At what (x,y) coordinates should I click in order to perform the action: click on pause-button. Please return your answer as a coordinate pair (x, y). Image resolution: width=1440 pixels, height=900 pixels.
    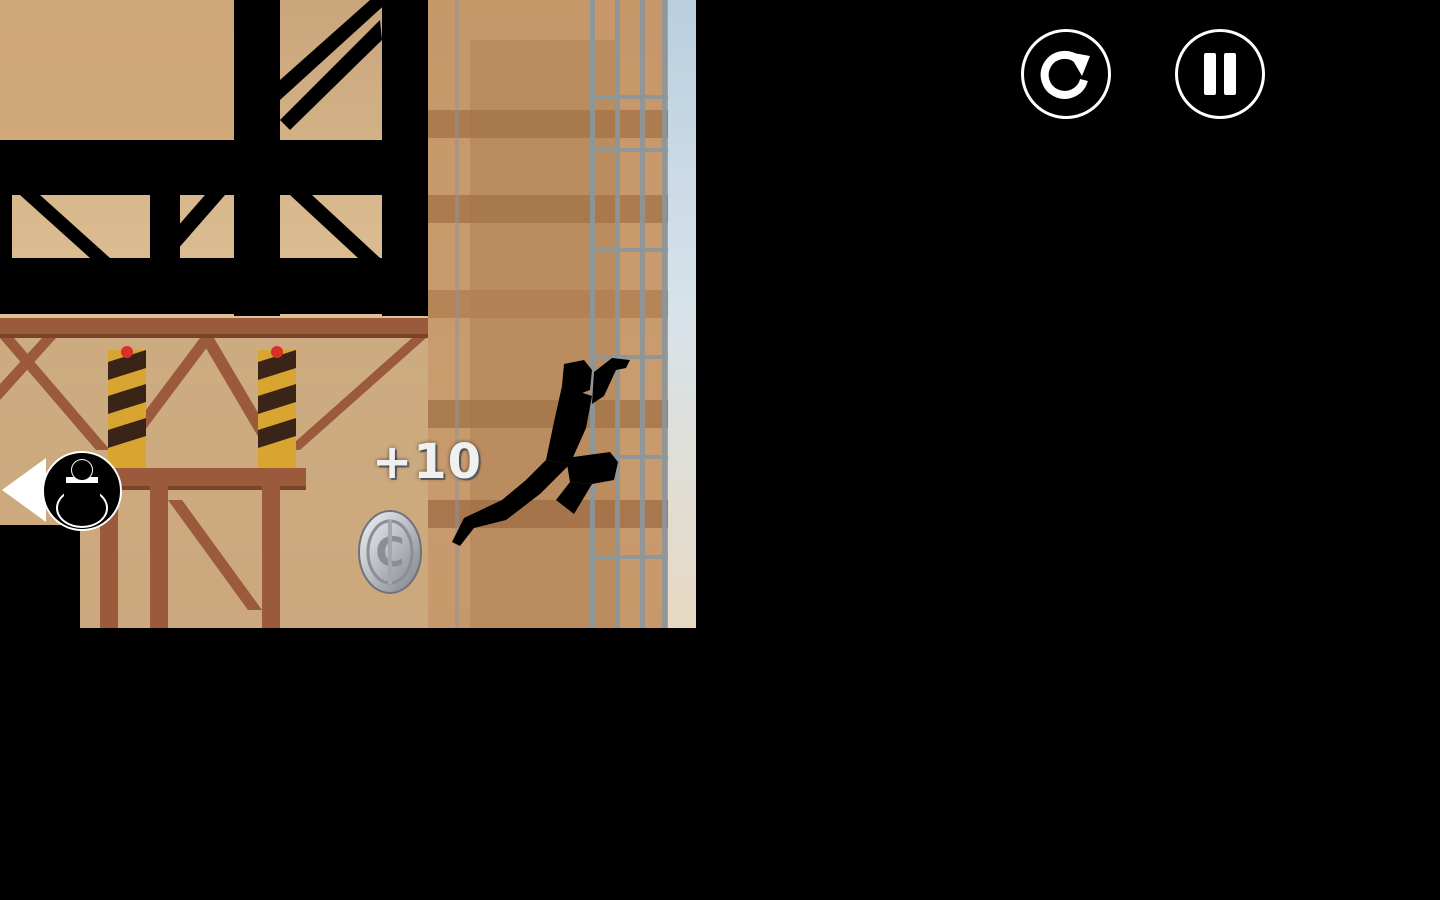
    Looking at the image, I should click on (1220, 74).